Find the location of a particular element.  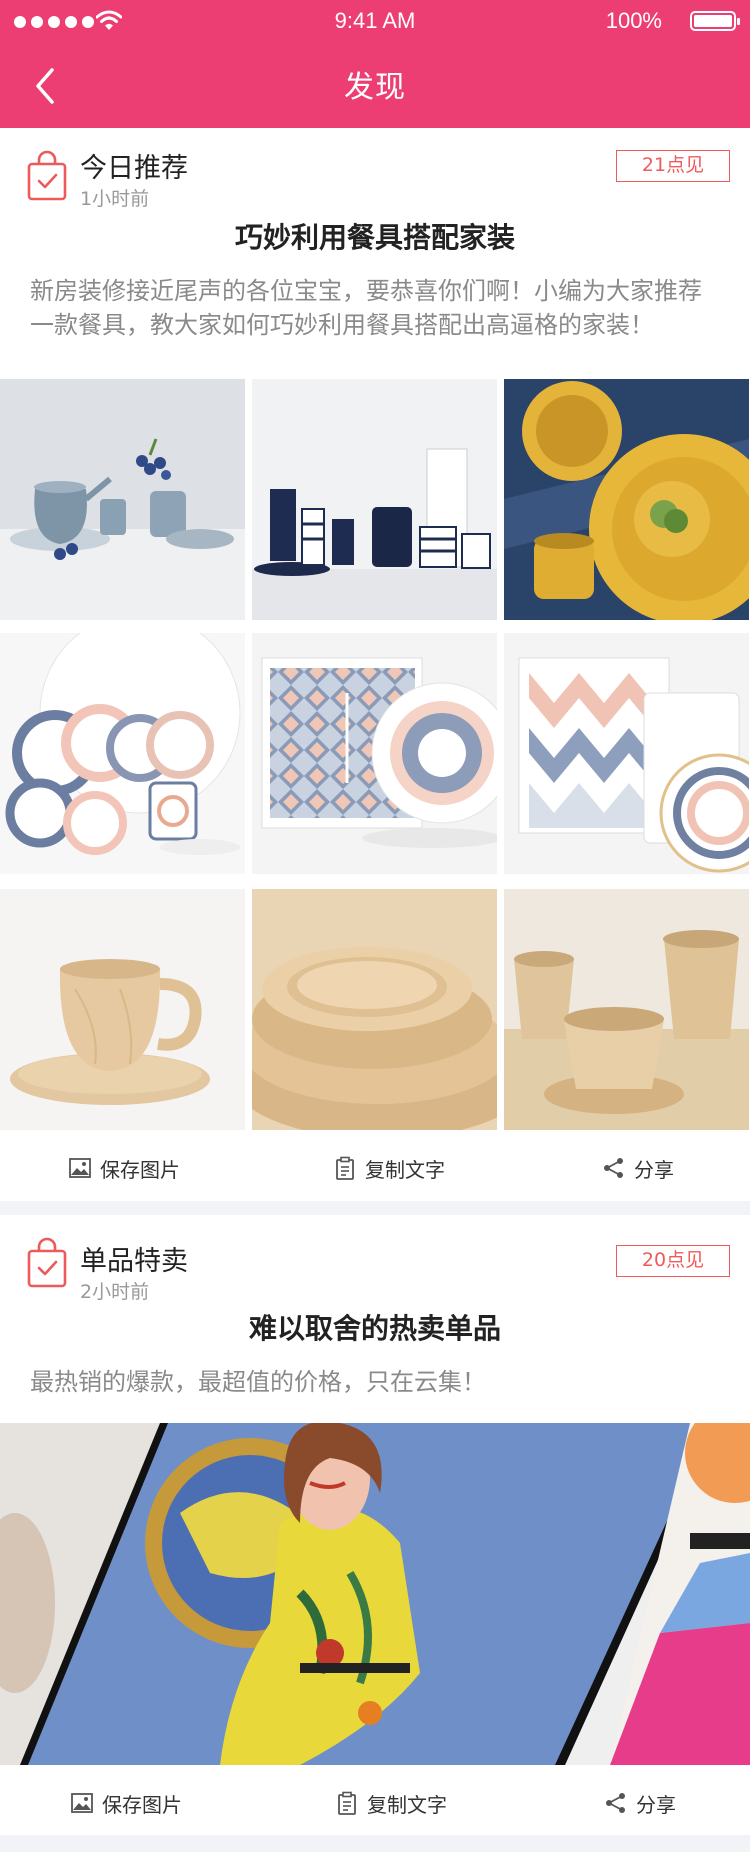

battery-icon is located at coordinates (715, 21).